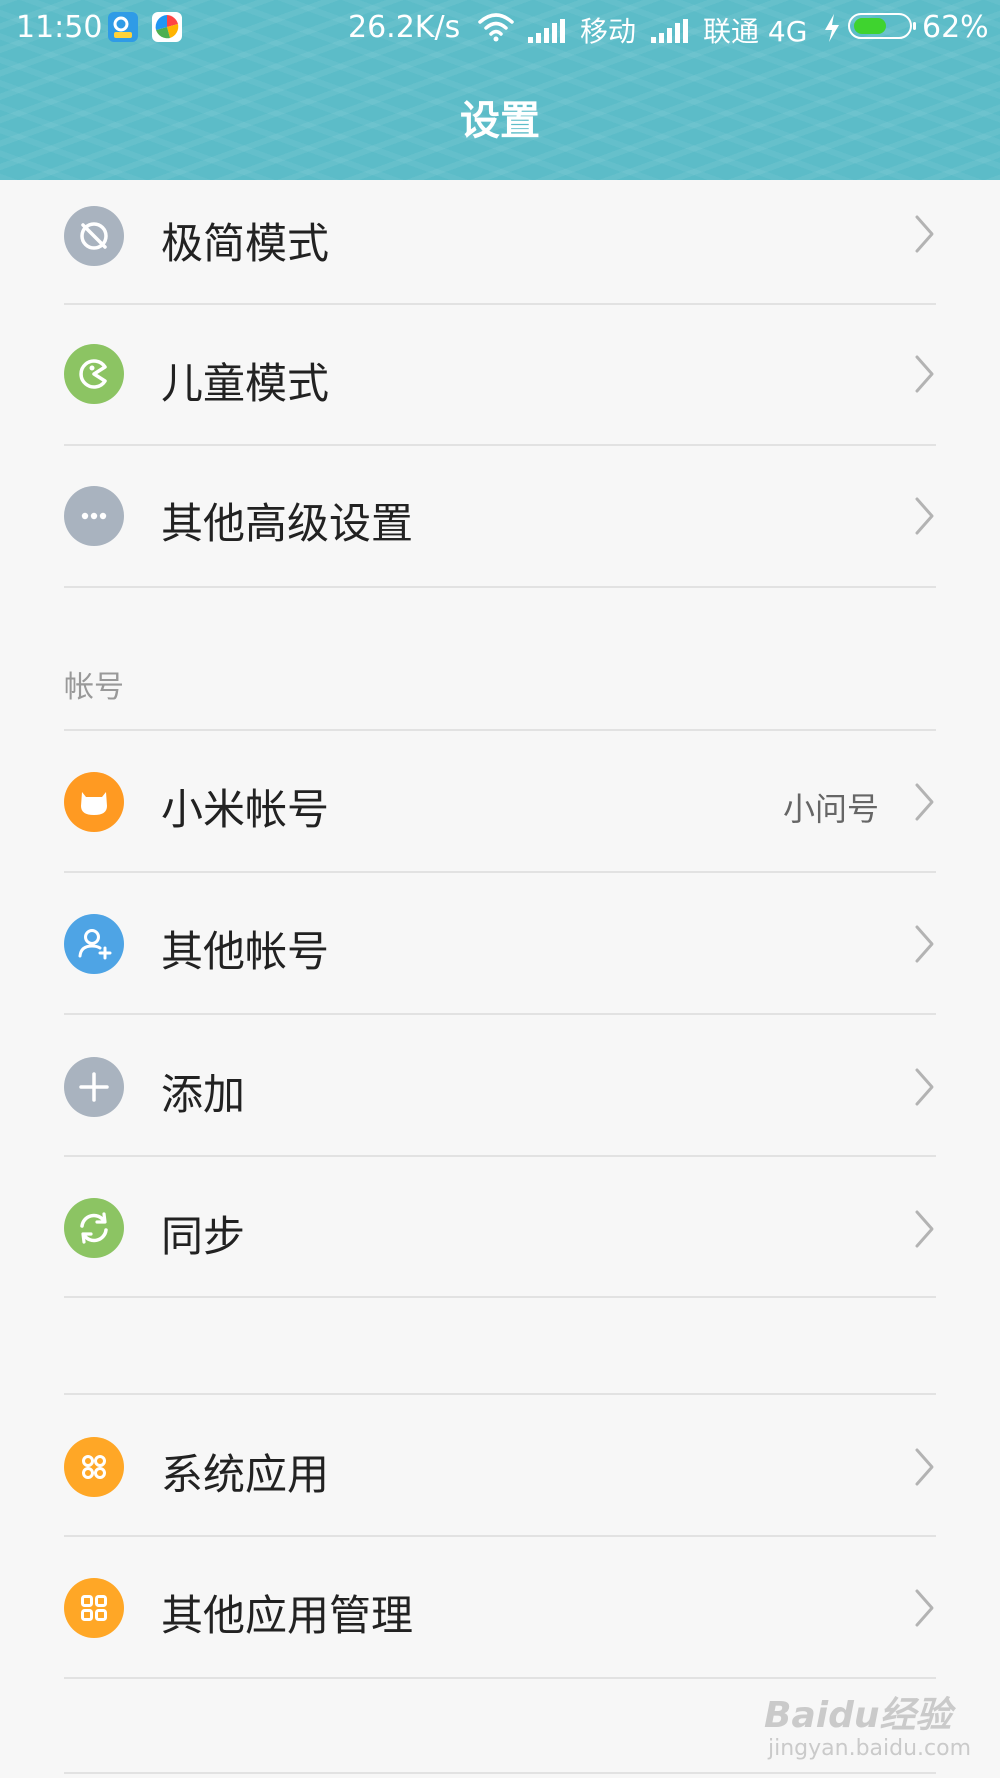 The image size is (1000, 1778). Describe the element at coordinates (245, 243) in the screenshot. I see `settings-item-label: 极简模式` at that location.